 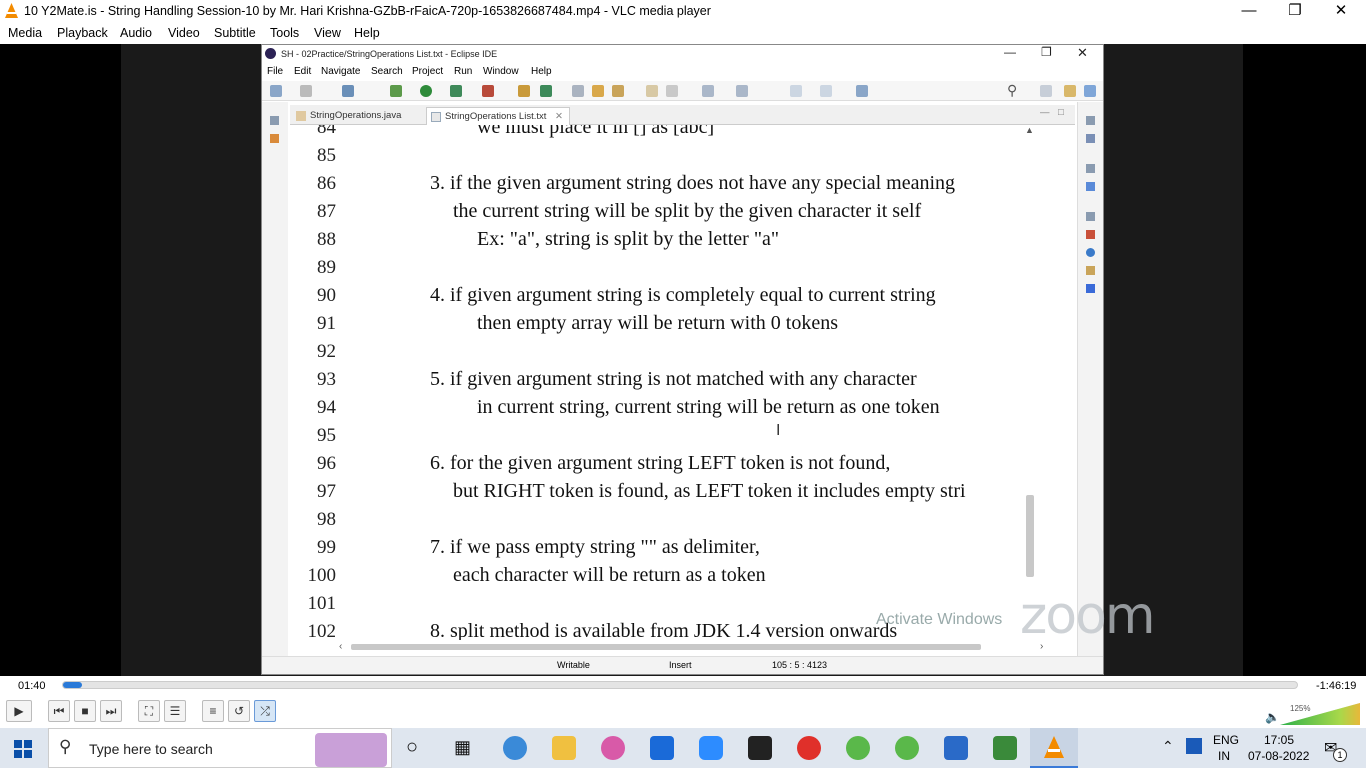 I want to click on pin-editor-icon, so click(x=862, y=91).